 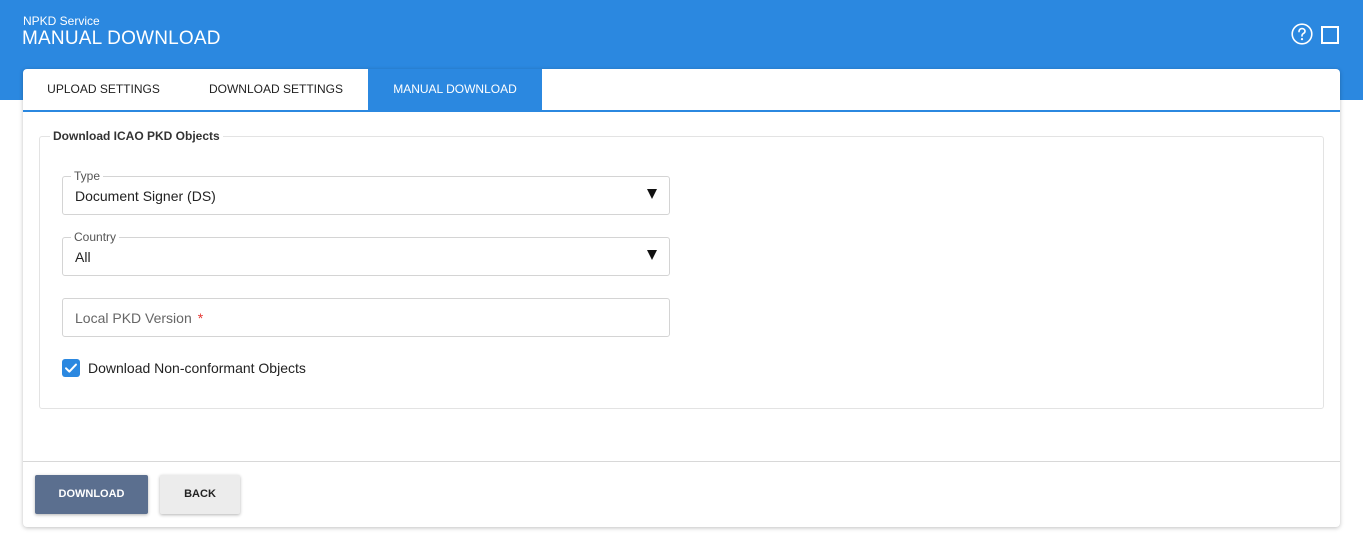 What do you see at coordinates (200, 318) in the screenshot?
I see `required-asterisk: *` at bounding box center [200, 318].